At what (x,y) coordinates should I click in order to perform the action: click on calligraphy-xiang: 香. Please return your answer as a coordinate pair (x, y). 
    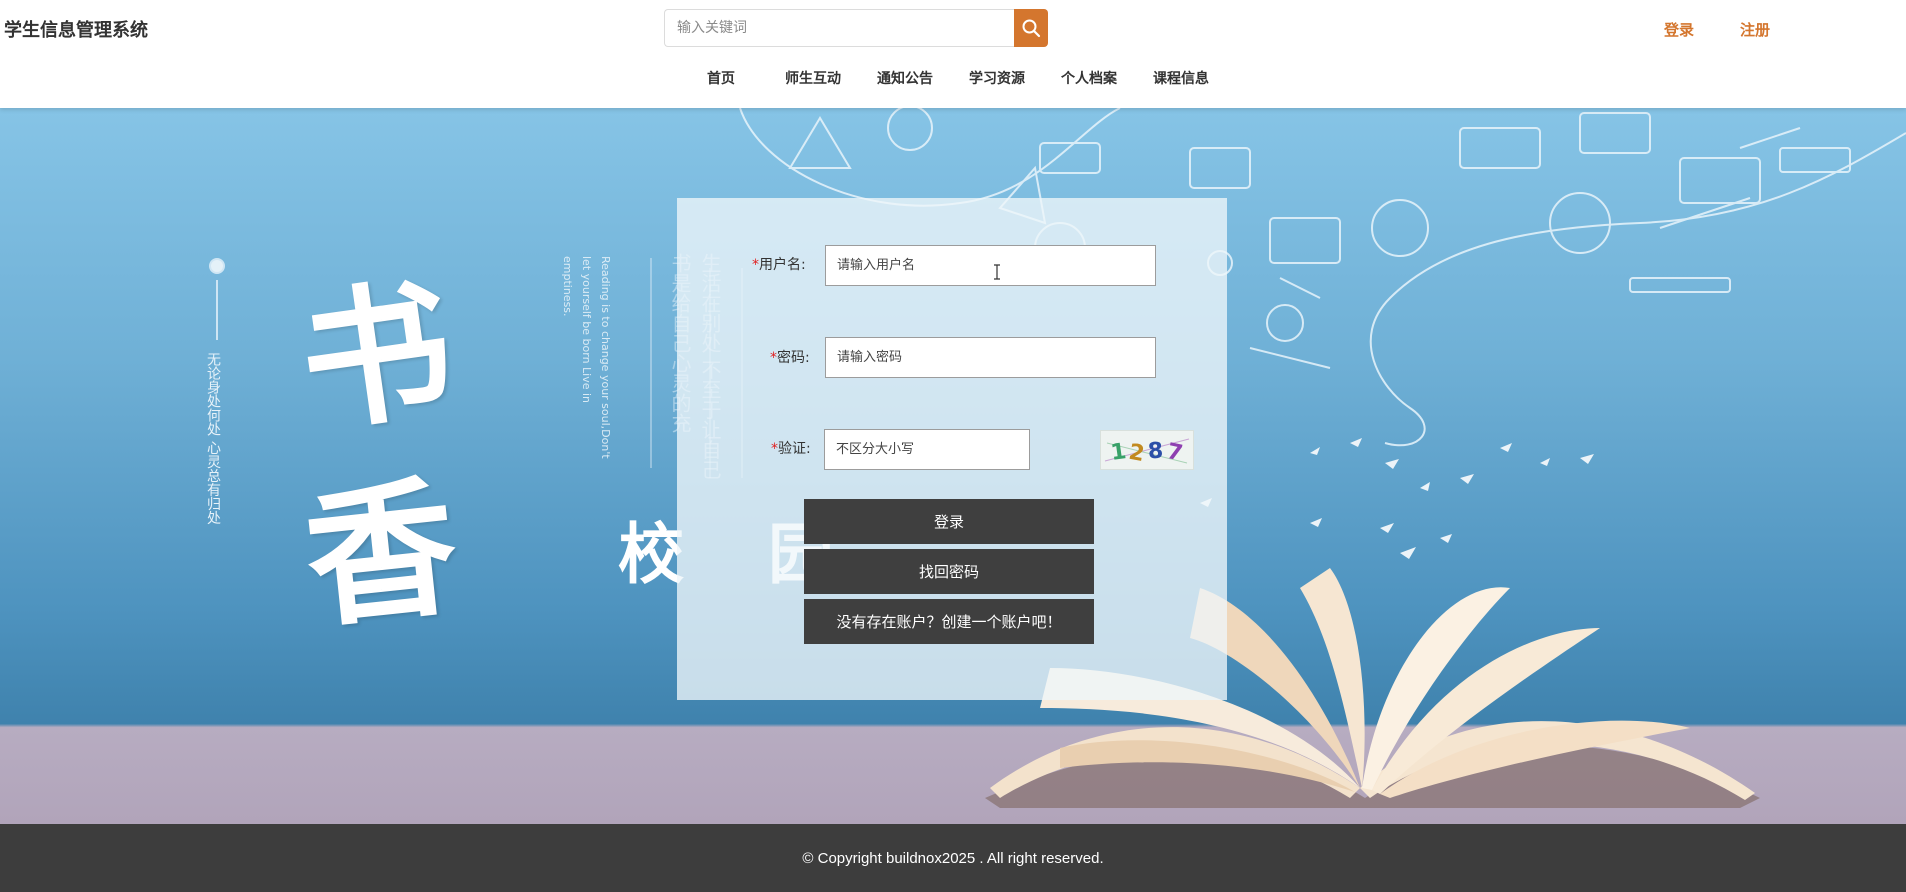
    Looking at the image, I should click on (381, 554).